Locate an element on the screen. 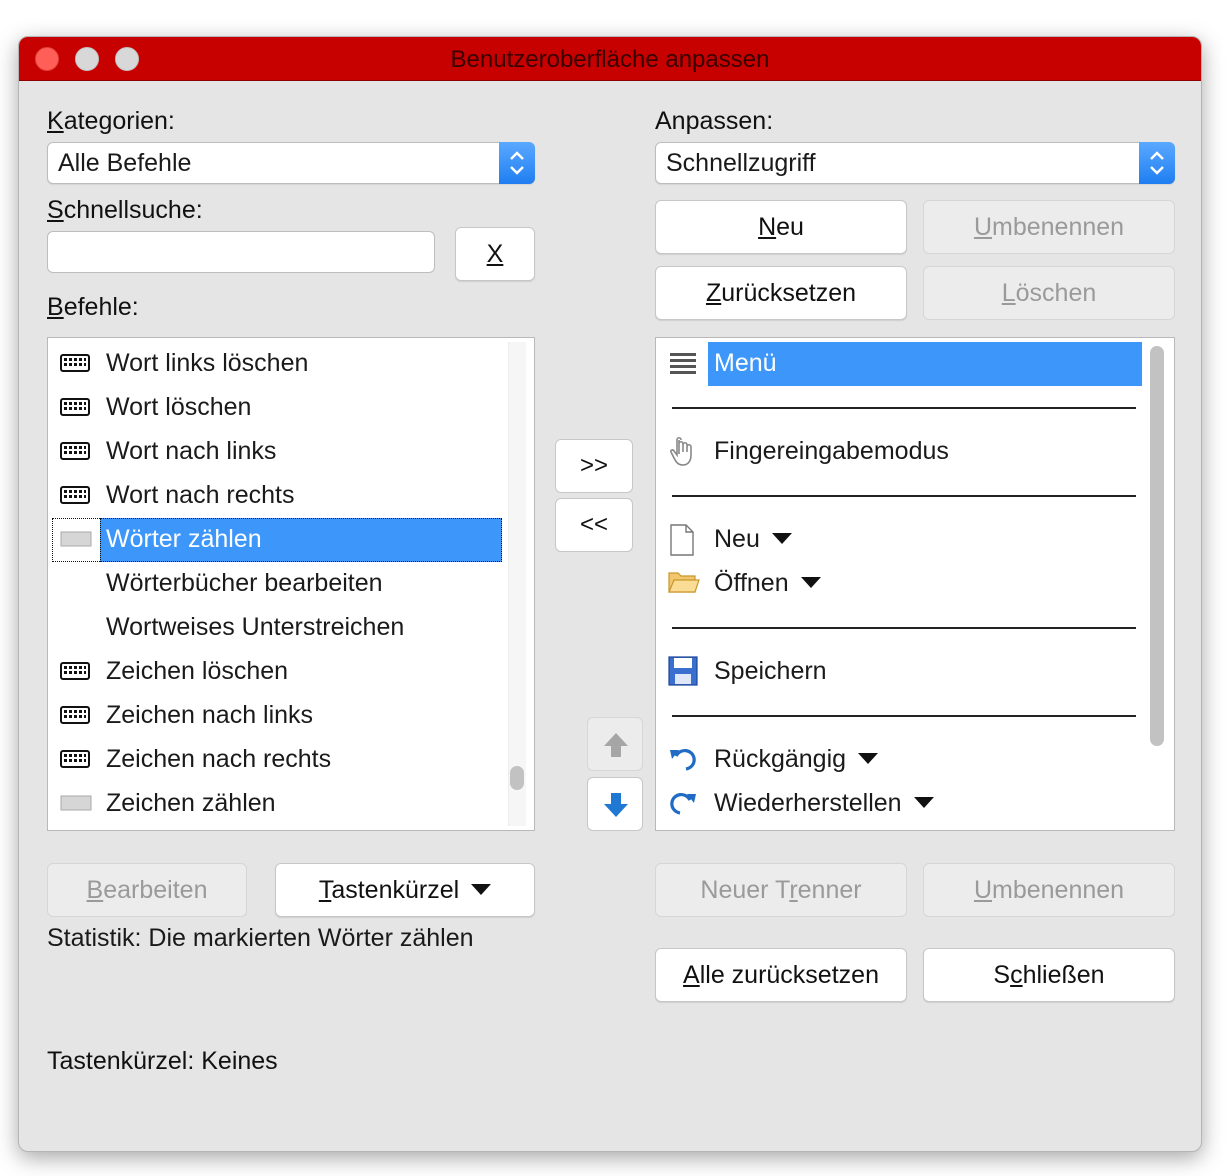 The height and width of the screenshot is (1176, 1226). toolbar-item-text: Wiederherstellen is located at coordinates (808, 803).